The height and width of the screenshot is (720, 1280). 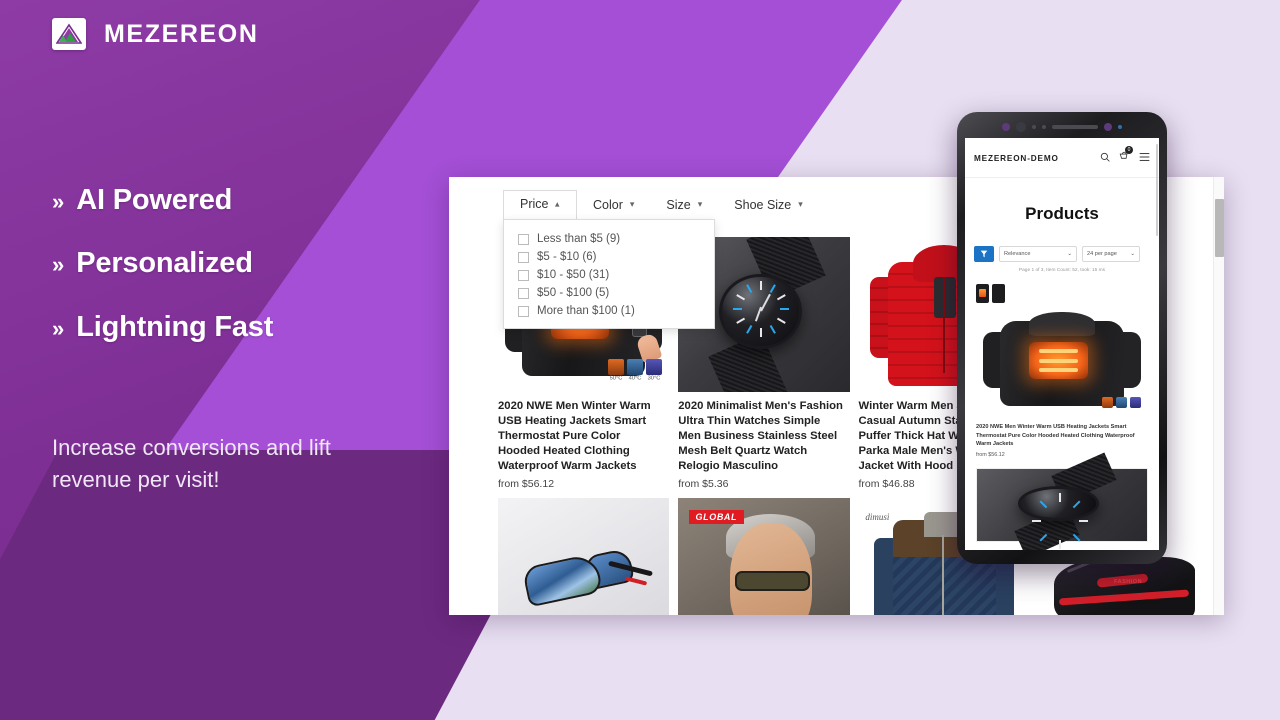 I want to click on filter-tab-price: Price ▾, so click(x=540, y=204).